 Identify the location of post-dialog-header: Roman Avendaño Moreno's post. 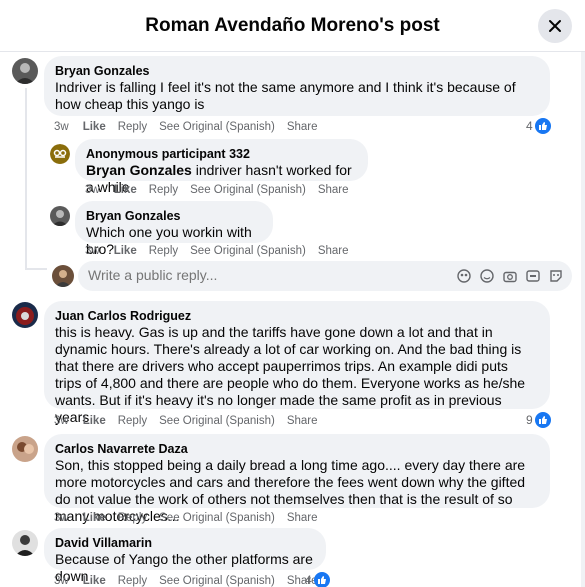
(292, 26).